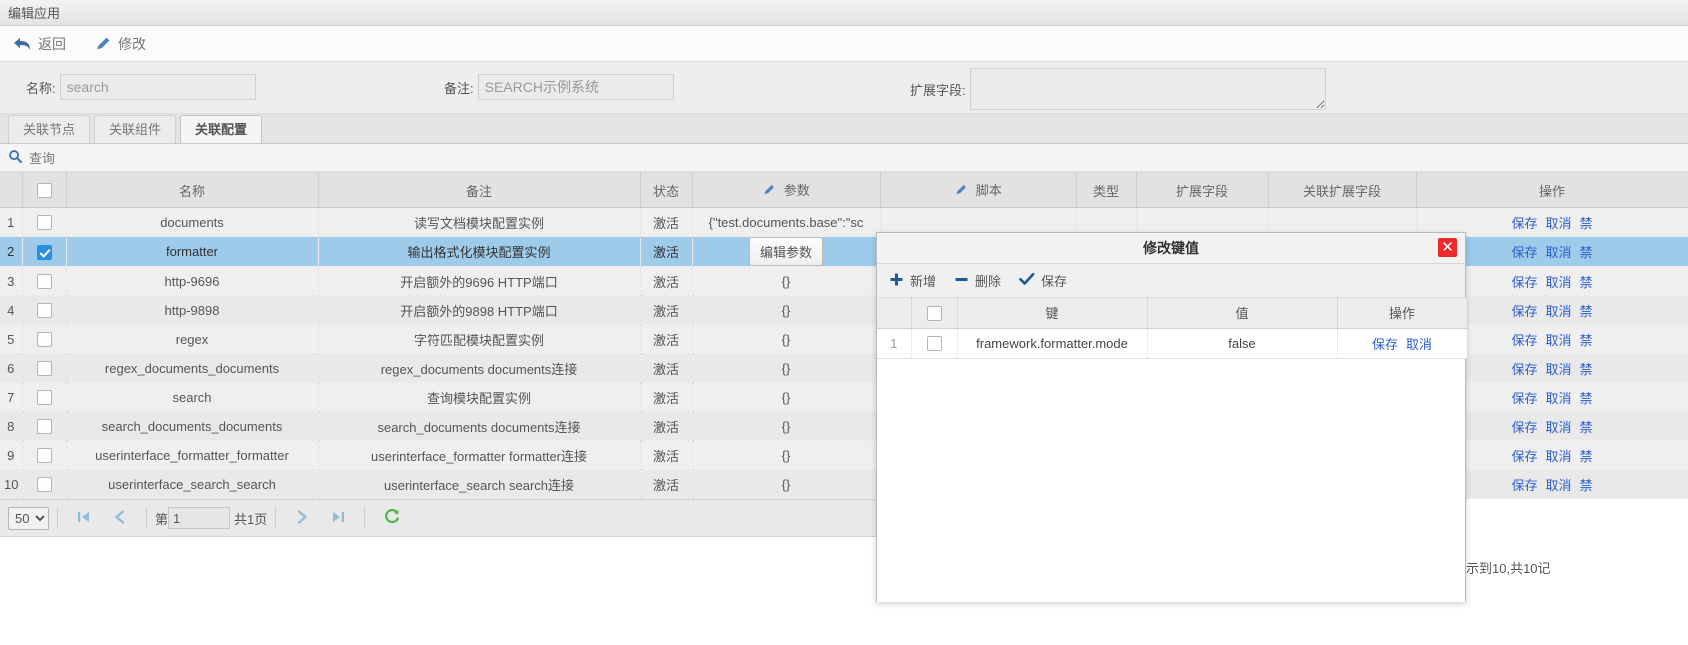  Describe the element at coordinates (42, 157) in the screenshot. I see `query-button-label: 查询` at that location.